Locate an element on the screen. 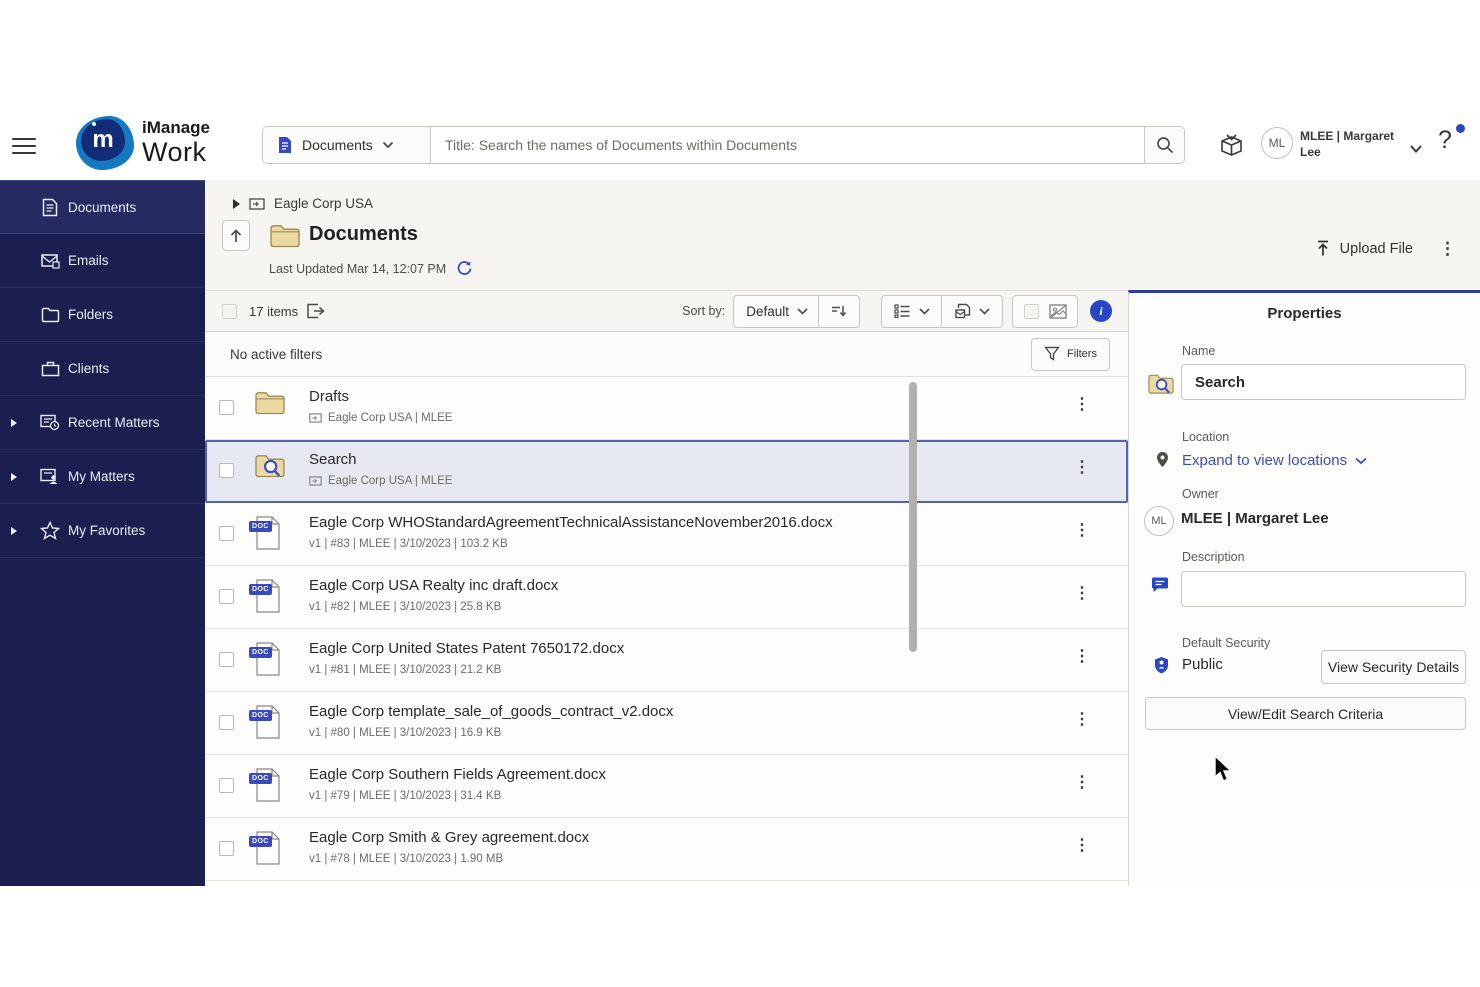 The width and height of the screenshot is (1480, 987). header-more-actions-button: ⋮ is located at coordinates (1447, 248).